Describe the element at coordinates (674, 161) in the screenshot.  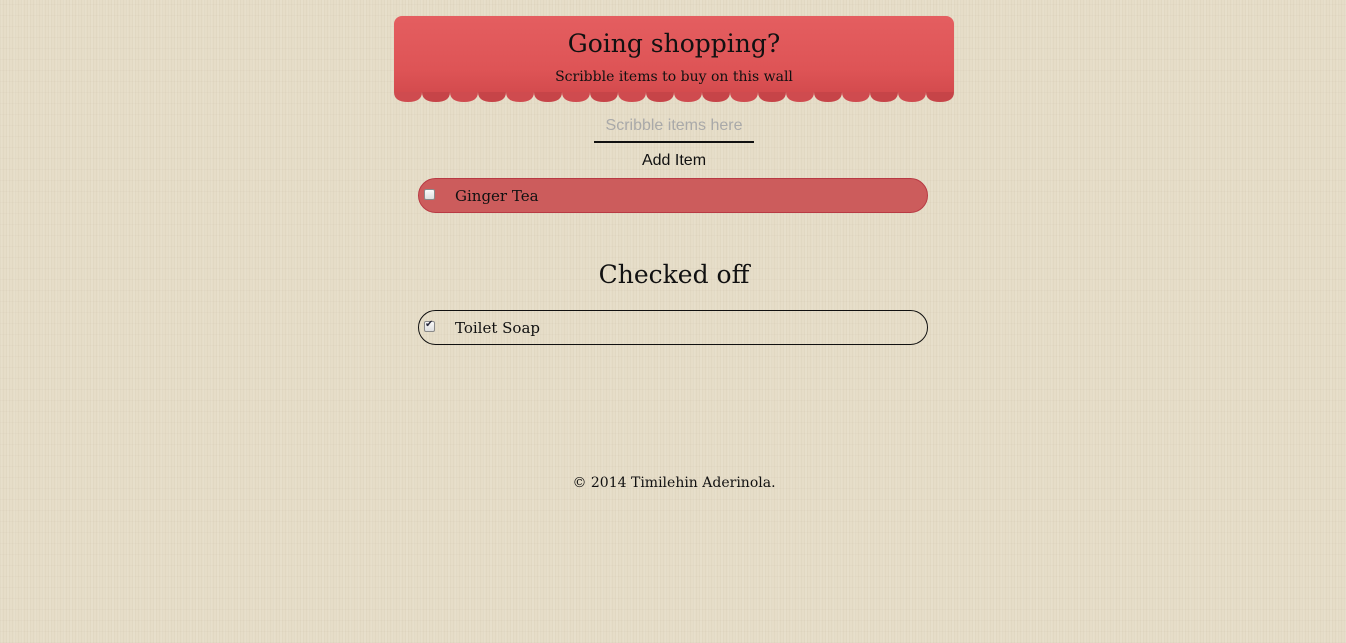
I see `add-item-button: Add Item` at that location.